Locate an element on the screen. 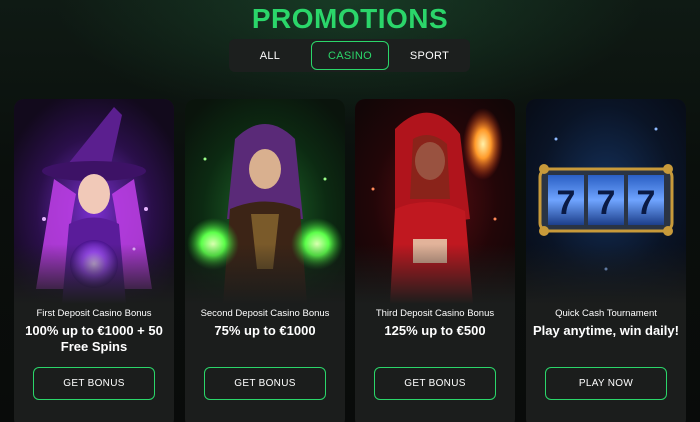  tab-casino: CASINO is located at coordinates (350, 55).